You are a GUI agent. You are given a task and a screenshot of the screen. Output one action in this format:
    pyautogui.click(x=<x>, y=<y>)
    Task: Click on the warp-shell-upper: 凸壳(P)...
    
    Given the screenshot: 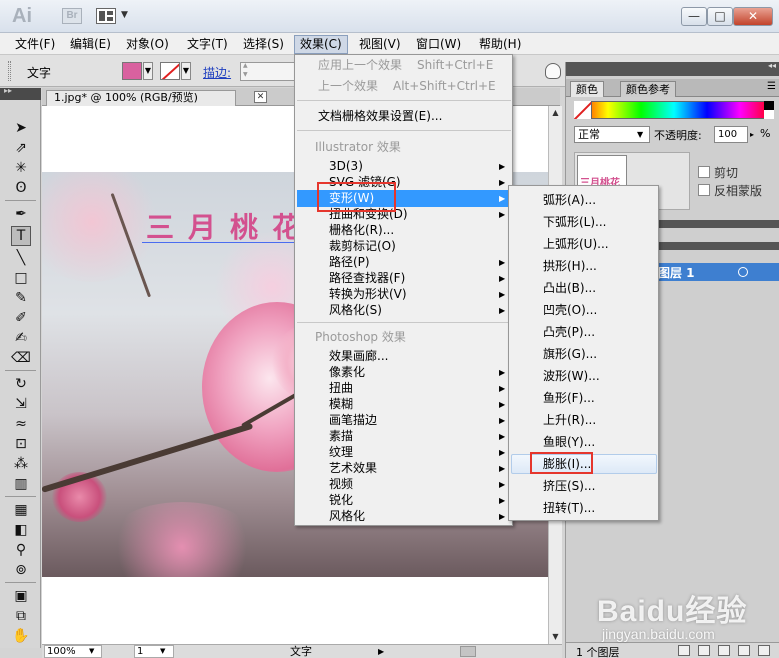 What is the action you would take?
    pyautogui.click(x=584, y=332)
    